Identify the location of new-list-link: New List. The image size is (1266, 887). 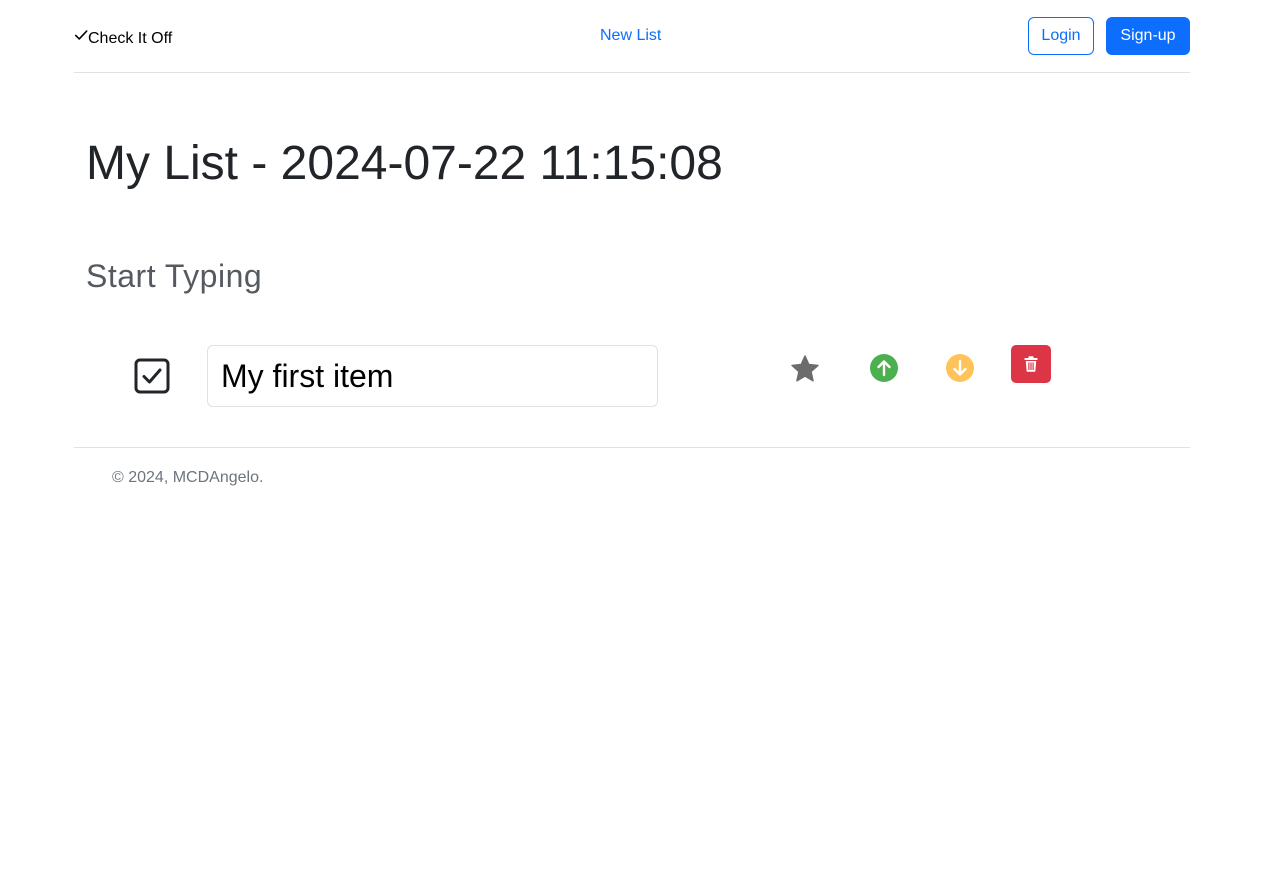
(630, 36).